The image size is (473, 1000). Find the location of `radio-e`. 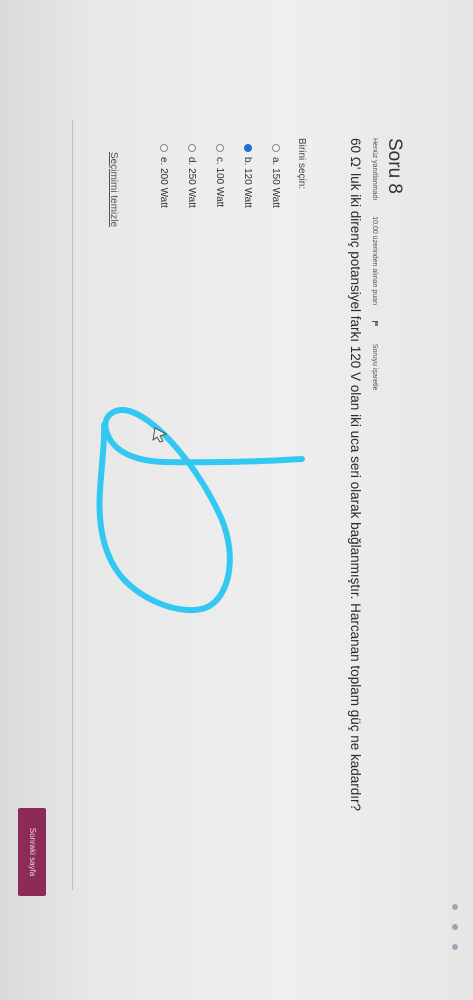

radio-e is located at coordinates (163, 148).